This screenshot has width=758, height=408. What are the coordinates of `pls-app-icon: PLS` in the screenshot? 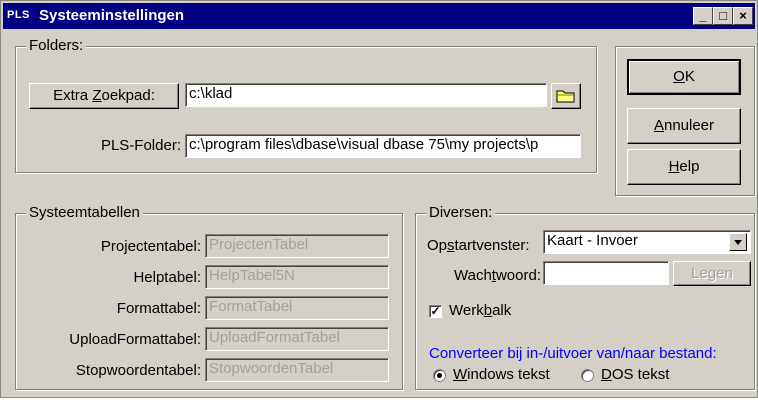 It's located at (18, 15).